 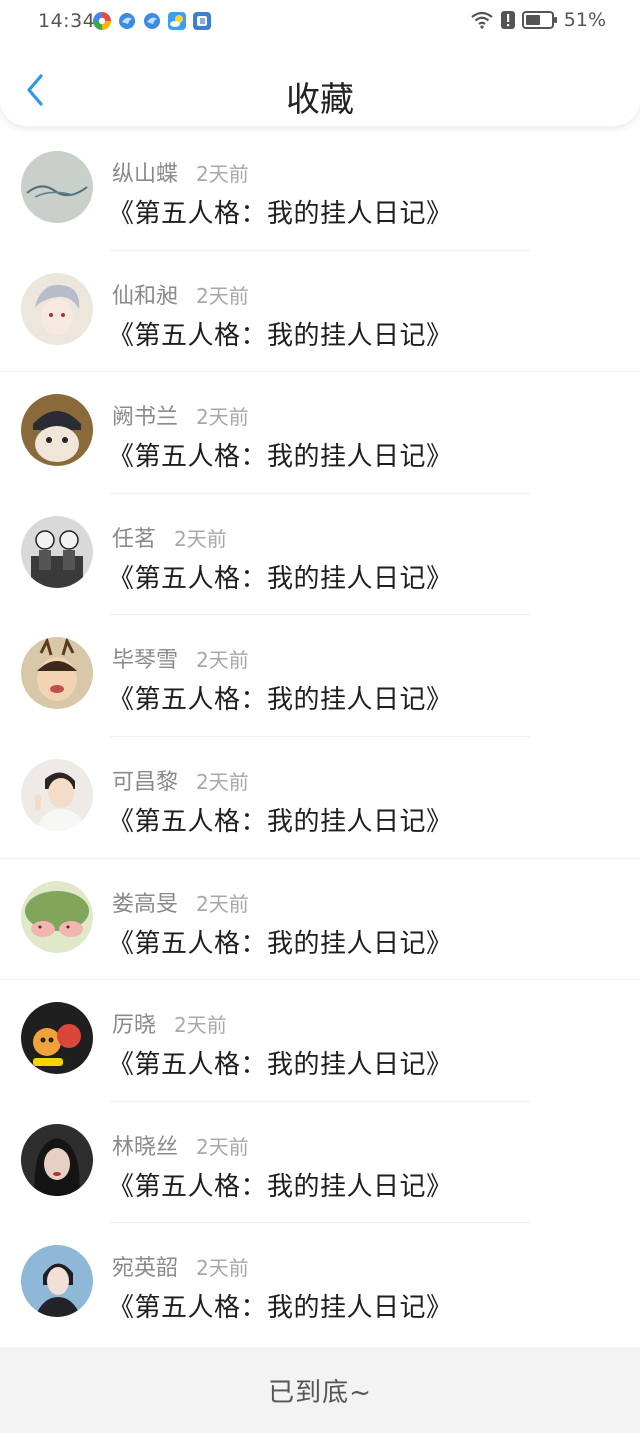 What do you see at coordinates (145, 1145) in the screenshot?
I see `user-name: 林晓丝` at bounding box center [145, 1145].